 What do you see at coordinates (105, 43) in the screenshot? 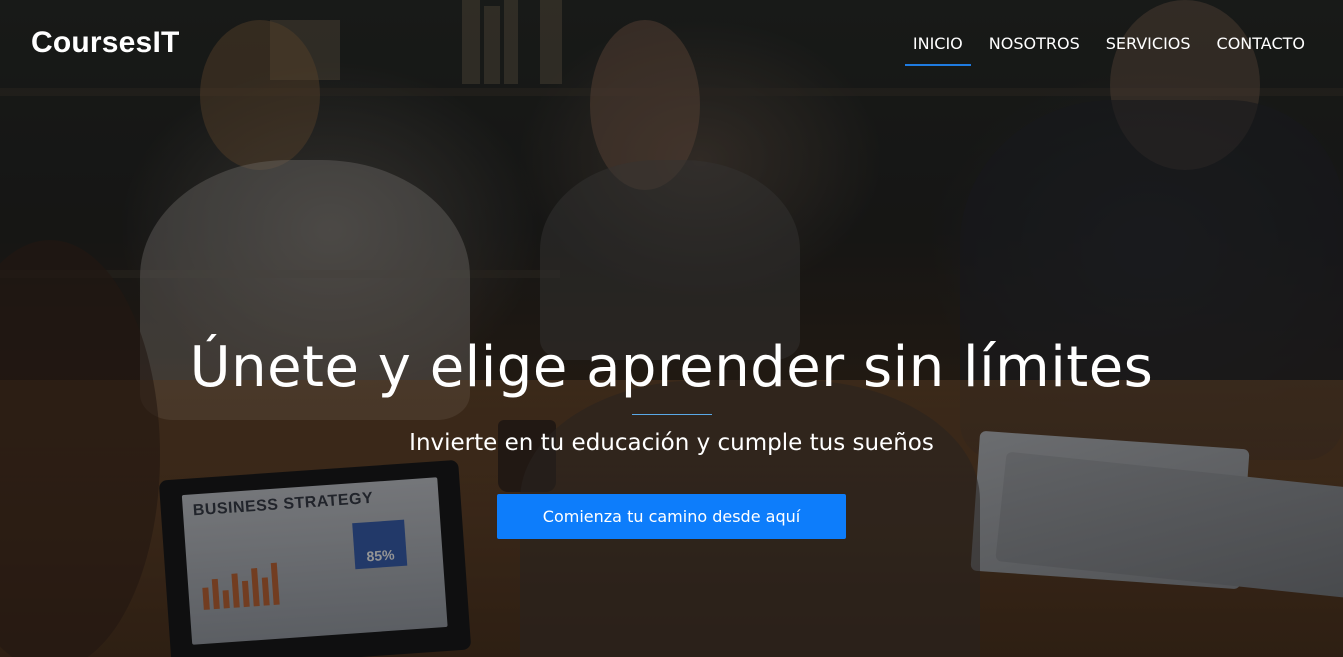
I see `brand-logo: CoursesIT` at bounding box center [105, 43].